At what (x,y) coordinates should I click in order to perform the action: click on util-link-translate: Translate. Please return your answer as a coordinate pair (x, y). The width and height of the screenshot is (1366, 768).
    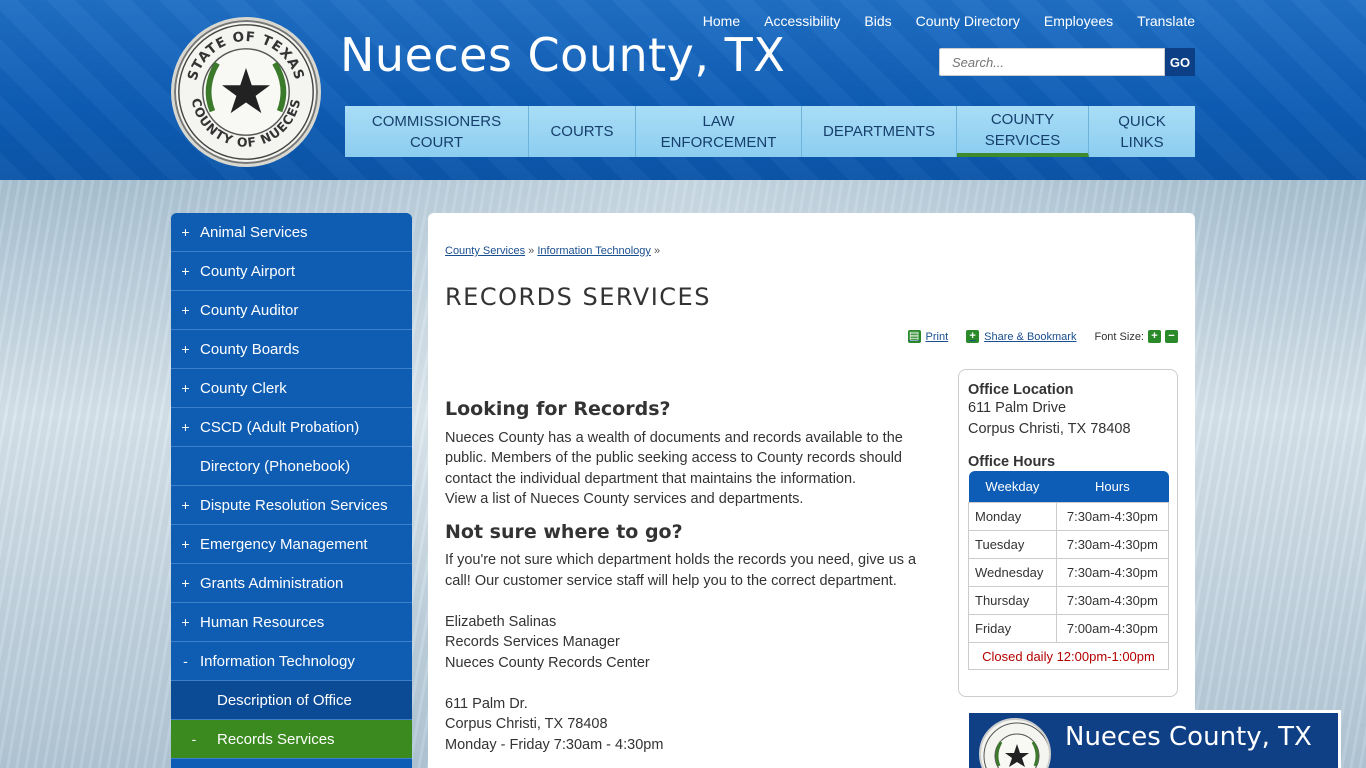
    Looking at the image, I should click on (1166, 21).